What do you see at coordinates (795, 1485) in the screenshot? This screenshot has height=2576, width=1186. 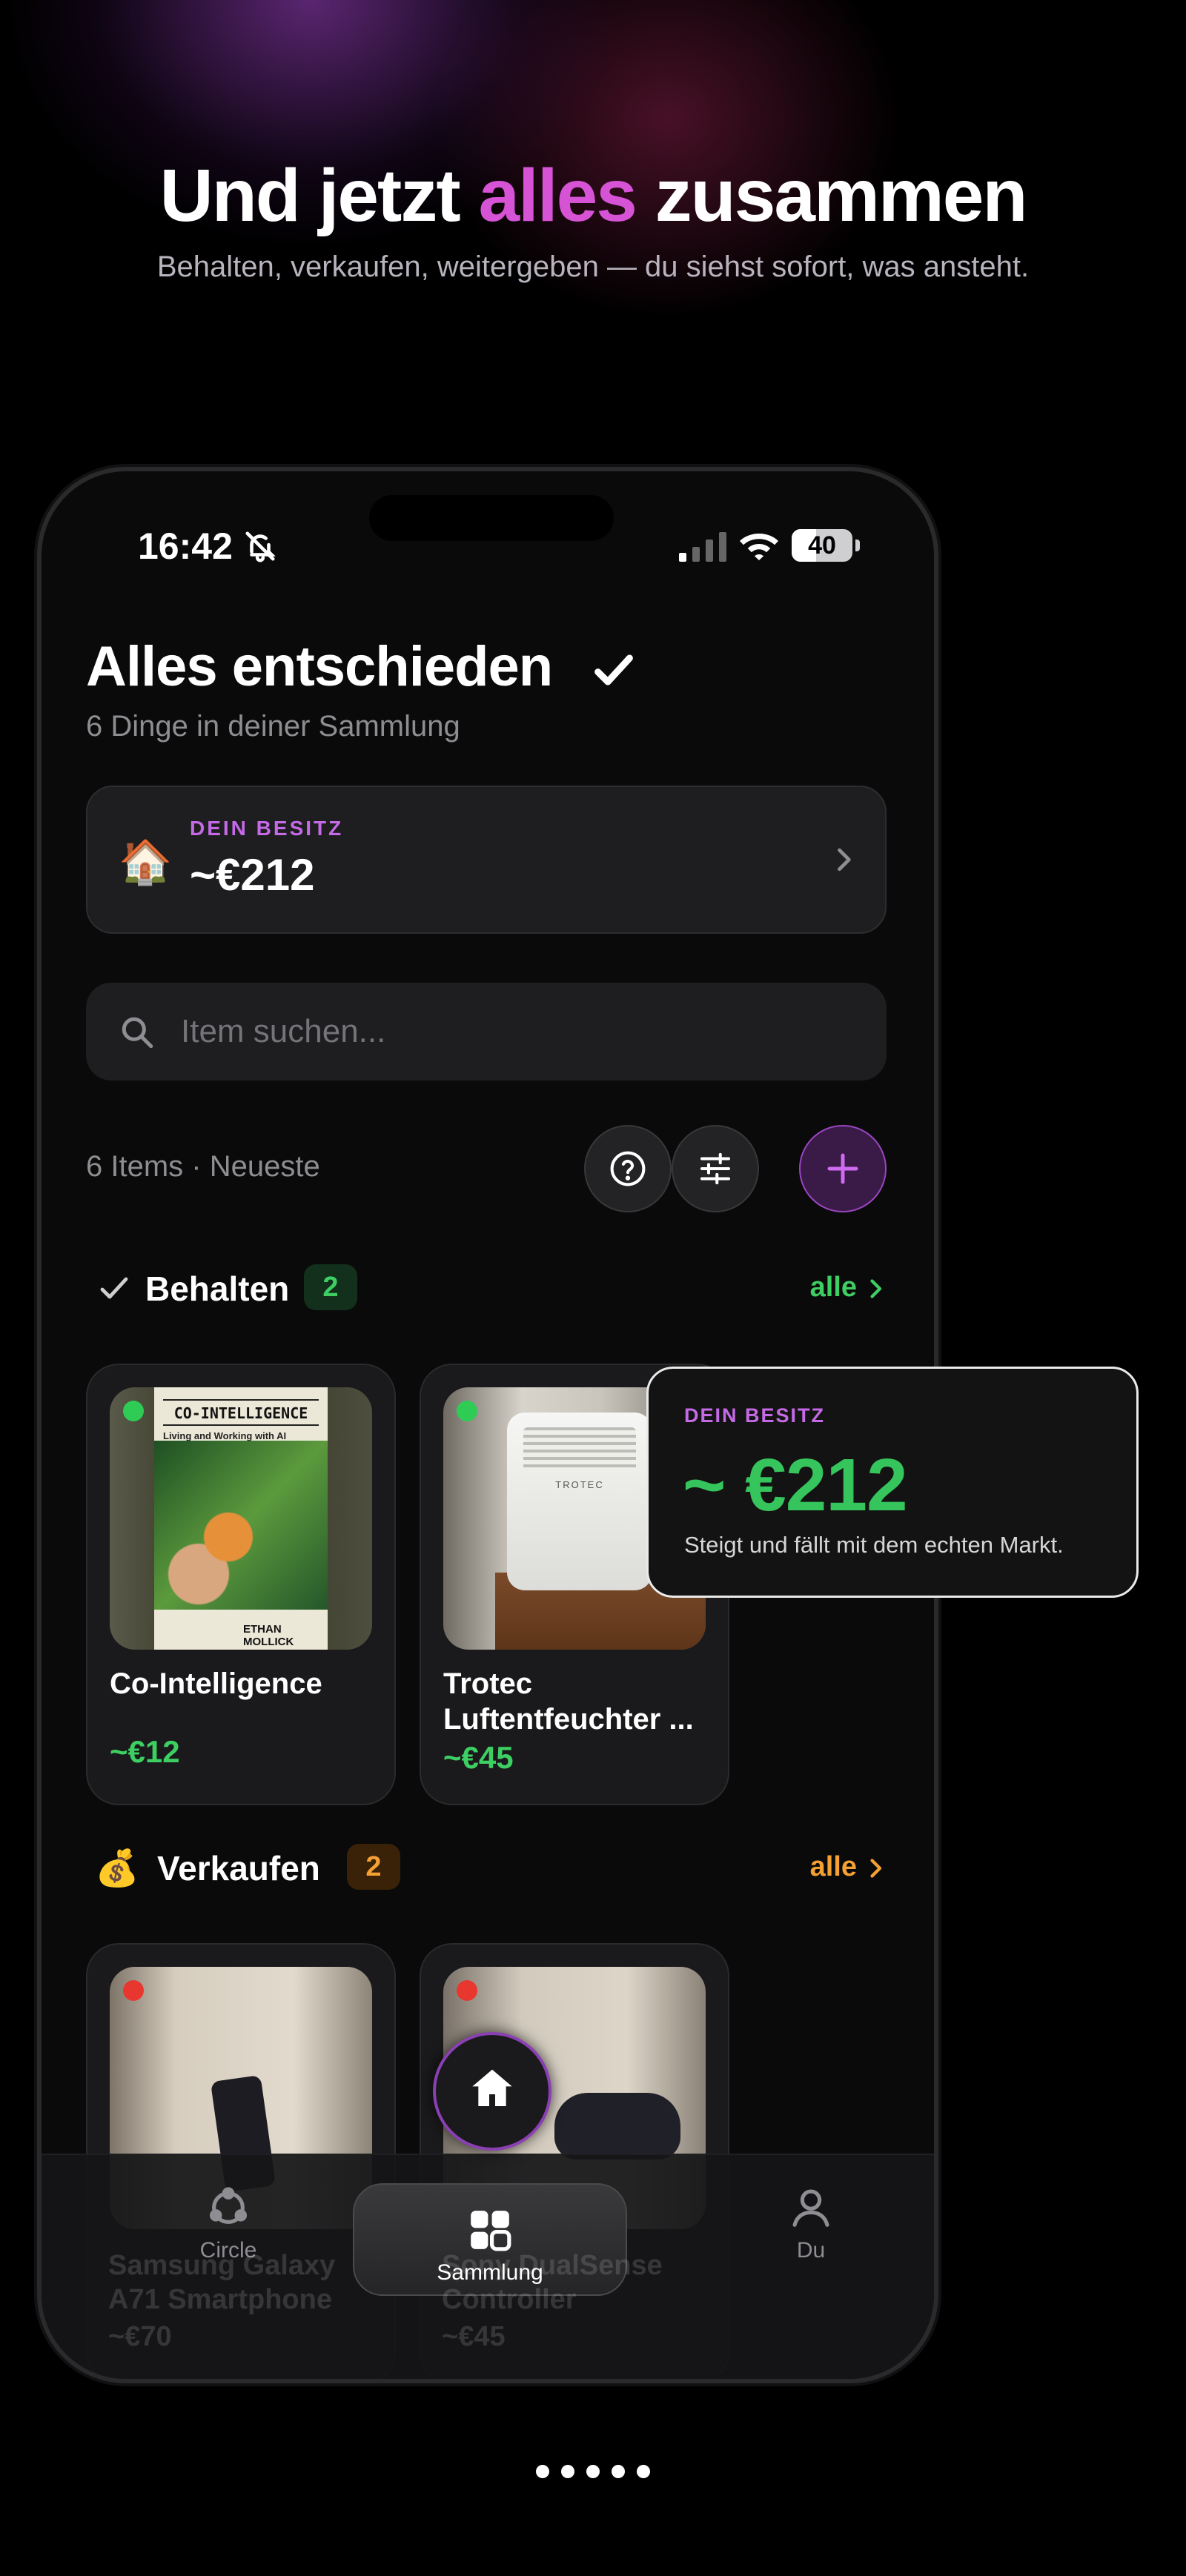 I see `tooltip-value: ~ €212` at bounding box center [795, 1485].